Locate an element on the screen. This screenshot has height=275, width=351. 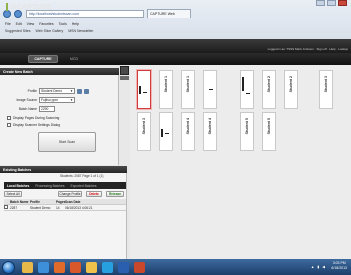
profile-value: Student Demo is located at coordinates (52, 91).